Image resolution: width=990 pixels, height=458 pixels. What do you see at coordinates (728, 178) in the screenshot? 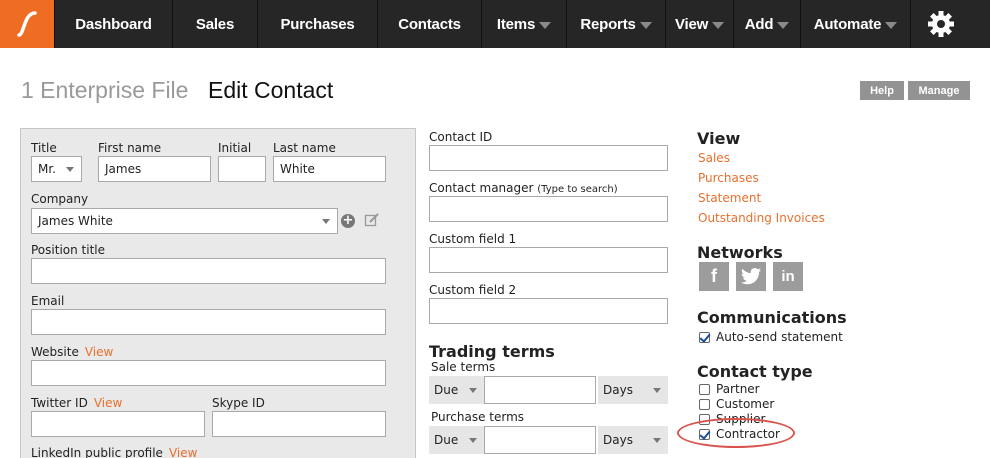
I see `view-purchases-link: Purchases` at bounding box center [728, 178].